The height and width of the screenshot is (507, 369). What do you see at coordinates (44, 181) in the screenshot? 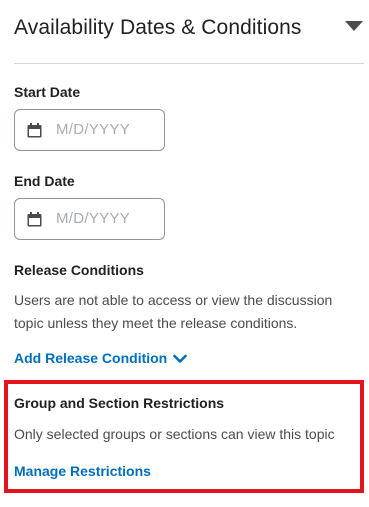
I see `end-date-label: End Date` at bounding box center [44, 181].